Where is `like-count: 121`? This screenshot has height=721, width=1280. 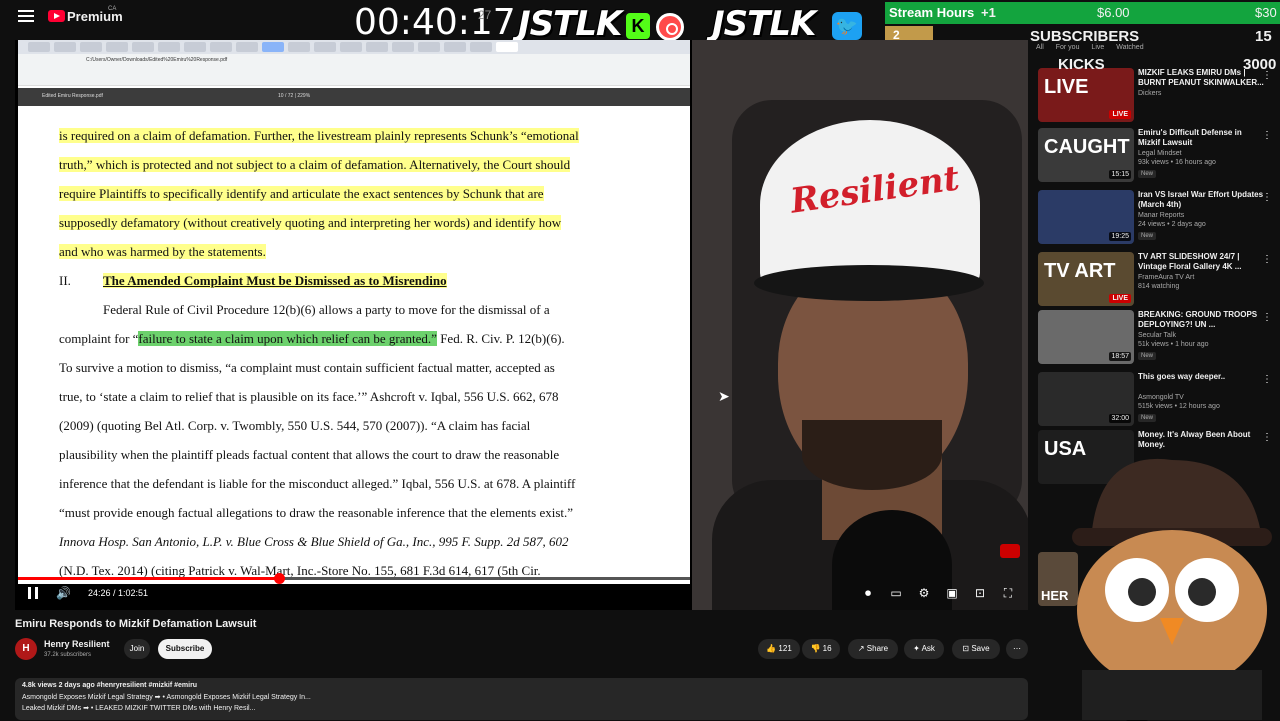
like-count: 121 is located at coordinates (785, 648).